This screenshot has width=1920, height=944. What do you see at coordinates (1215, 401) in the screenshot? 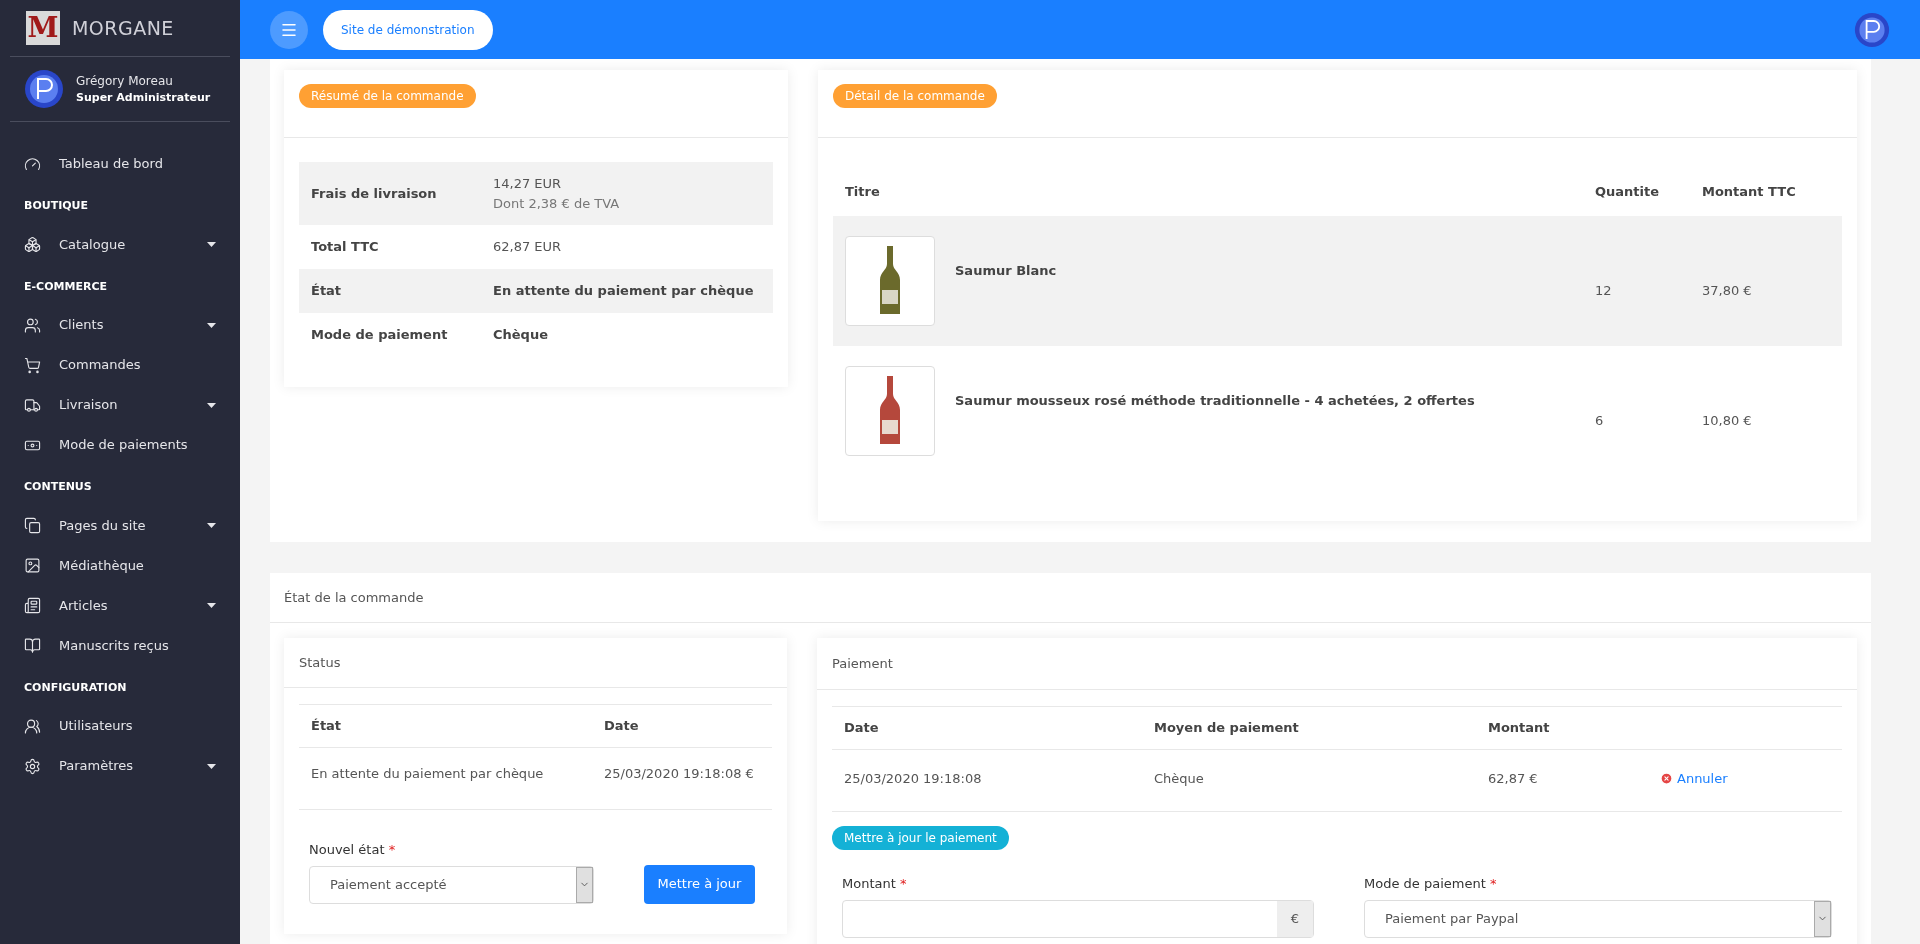
I see `product-title: Saumur mousseux rosé méthode traditionnelle - 4 achetées, 2 offertes` at bounding box center [1215, 401].